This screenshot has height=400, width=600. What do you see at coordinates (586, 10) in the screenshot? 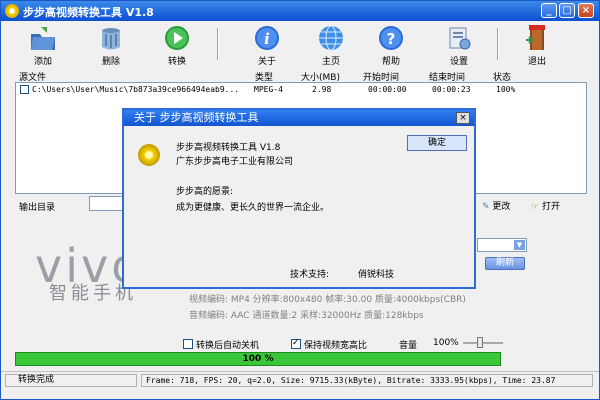
I see `close-button: ×` at bounding box center [586, 10].